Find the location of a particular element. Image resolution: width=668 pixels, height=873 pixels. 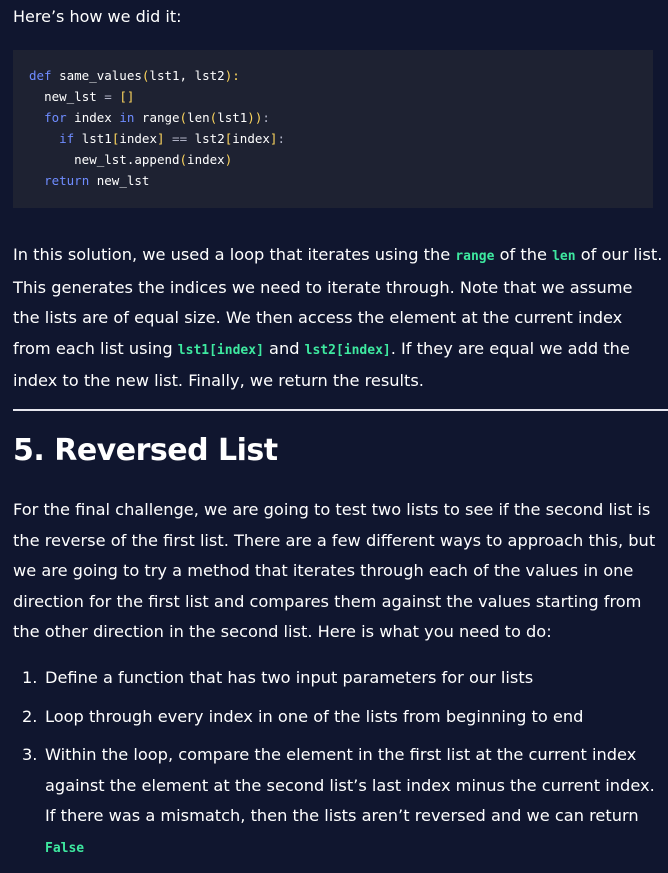

code-punct: )) is located at coordinates (255, 117).